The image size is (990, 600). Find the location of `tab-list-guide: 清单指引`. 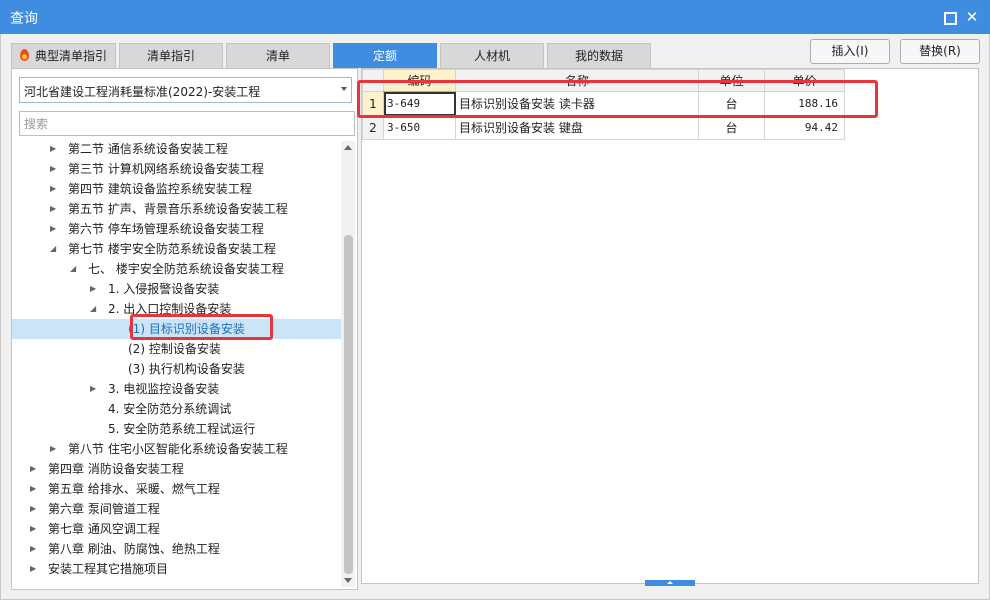

tab-list-guide: 清单指引 is located at coordinates (171, 55).